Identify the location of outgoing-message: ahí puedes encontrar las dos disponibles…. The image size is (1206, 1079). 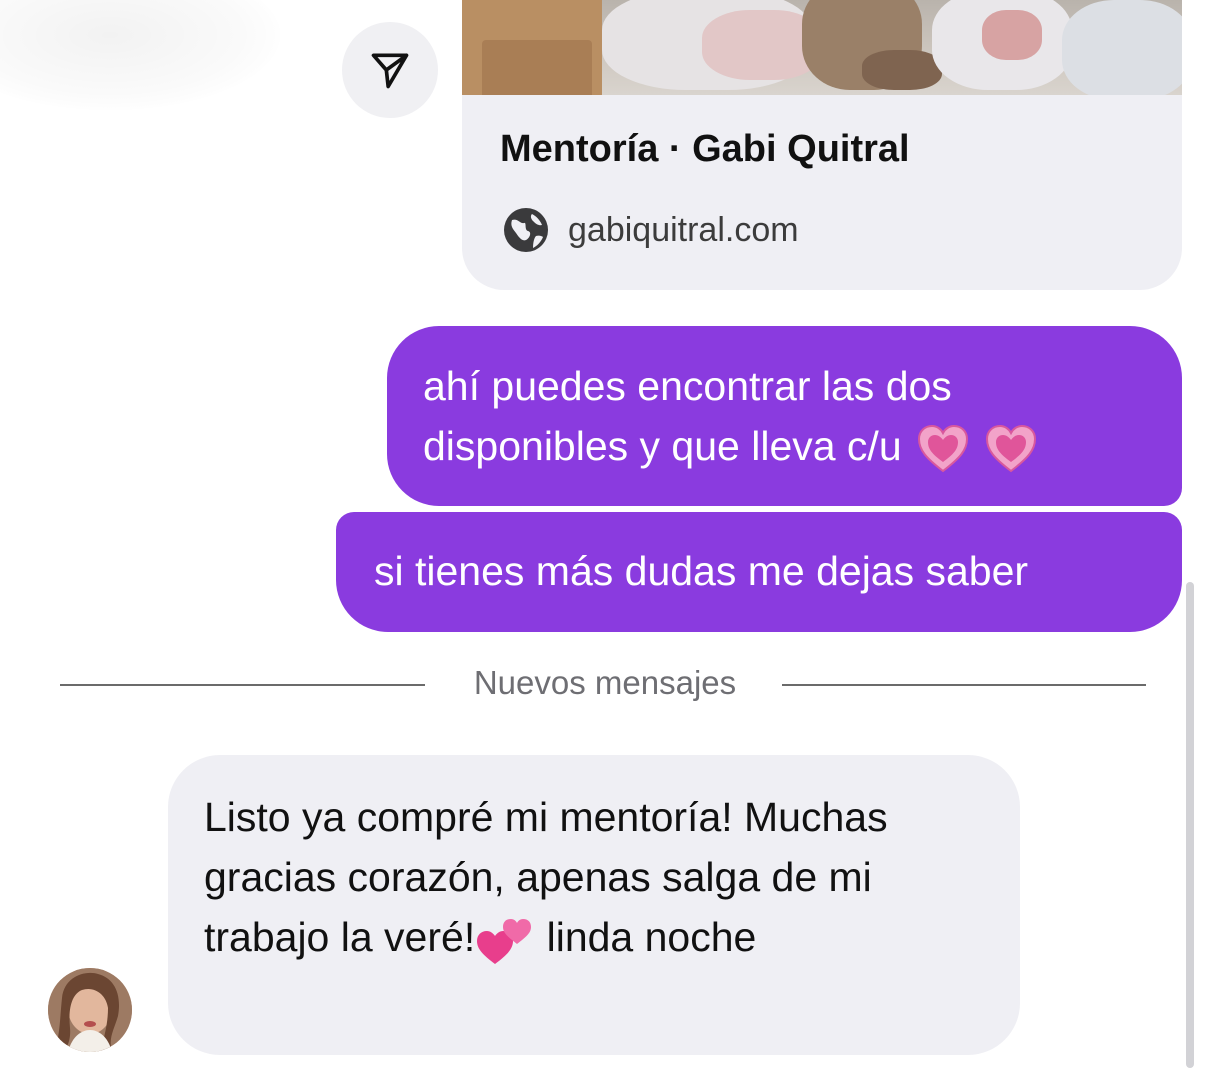
(784, 416).